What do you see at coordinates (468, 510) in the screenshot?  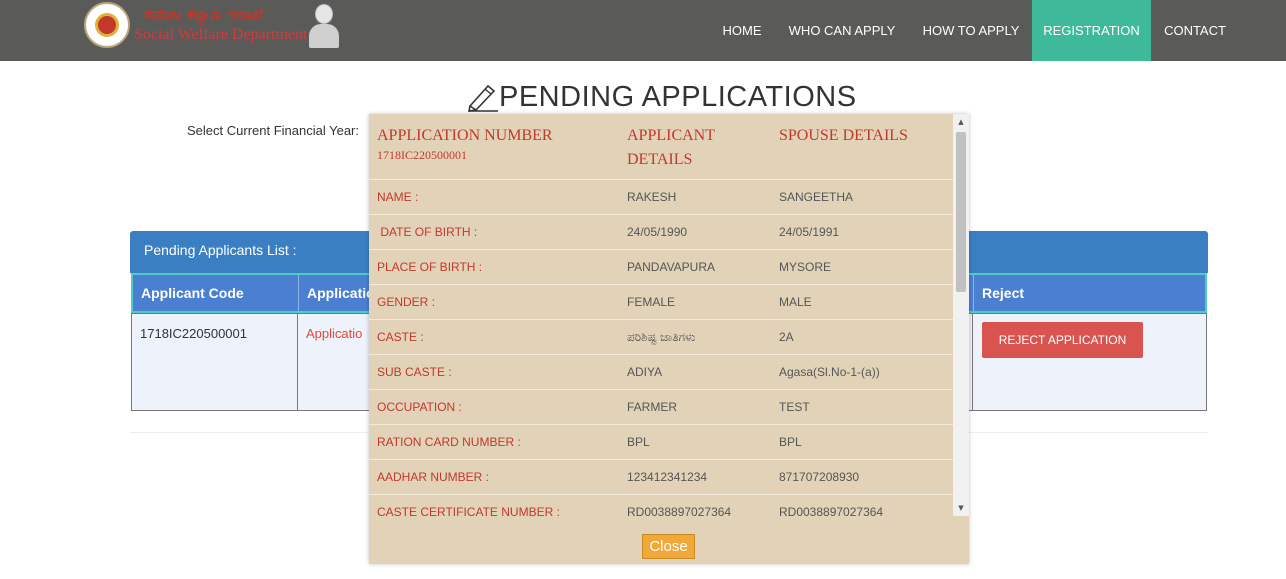 I see `row-label: CASTE CERTIFICATE NUMBER :` at bounding box center [468, 510].